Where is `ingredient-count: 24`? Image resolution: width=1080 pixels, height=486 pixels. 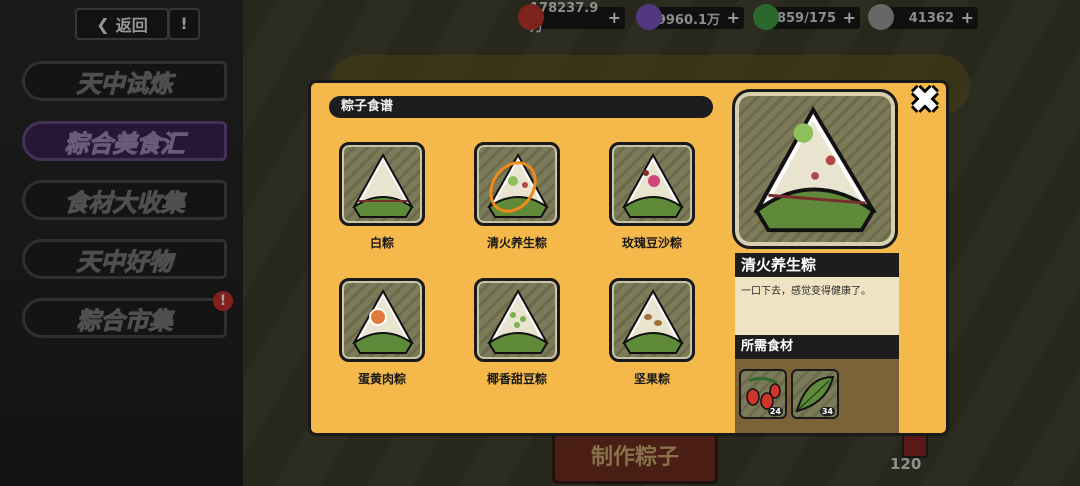
ingredient-count: 24 is located at coordinates (775, 411).